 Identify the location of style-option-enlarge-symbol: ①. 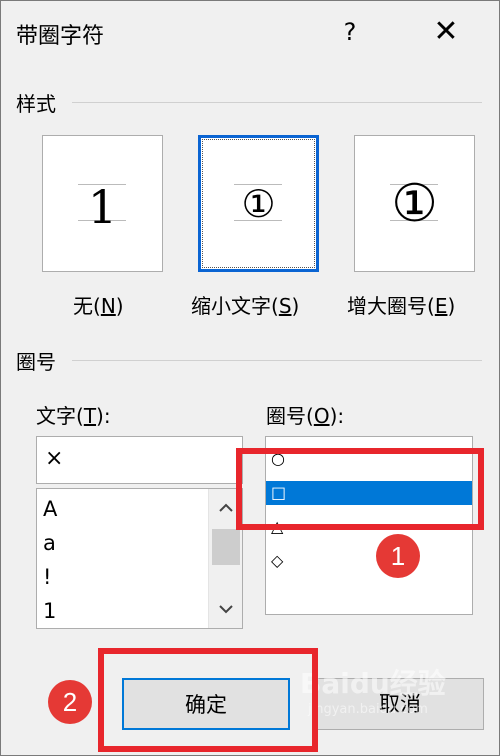
(414, 203).